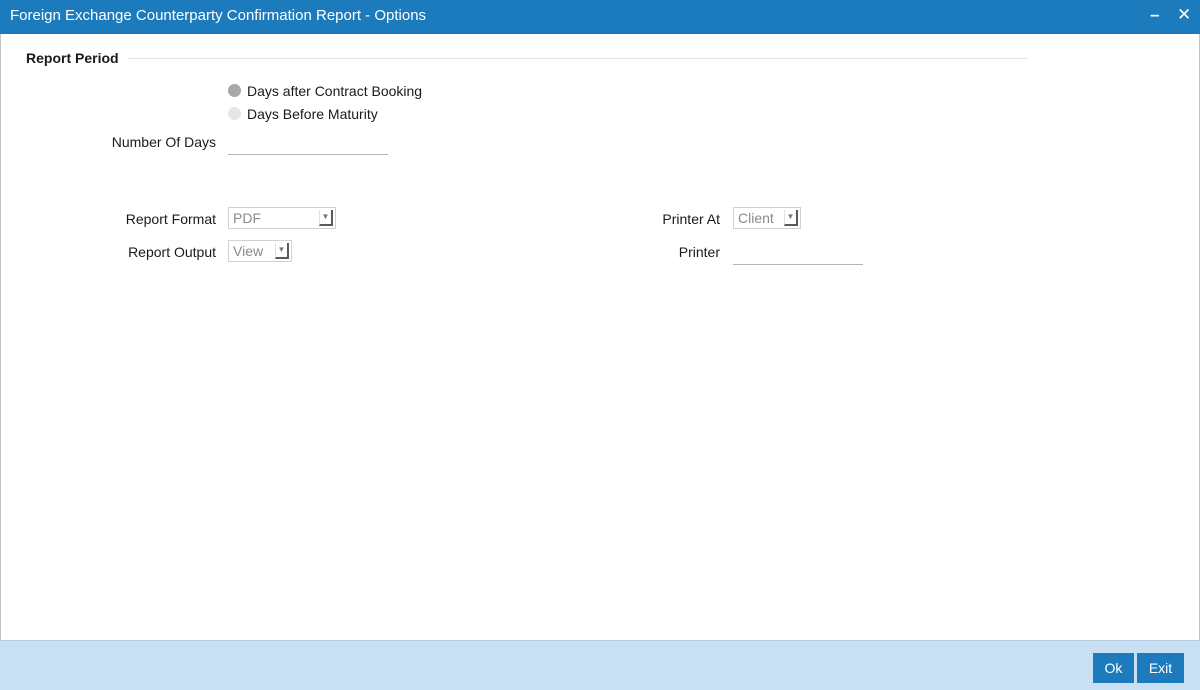 The width and height of the screenshot is (1200, 690). I want to click on report-format-select: PDF ▼, so click(282, 218).